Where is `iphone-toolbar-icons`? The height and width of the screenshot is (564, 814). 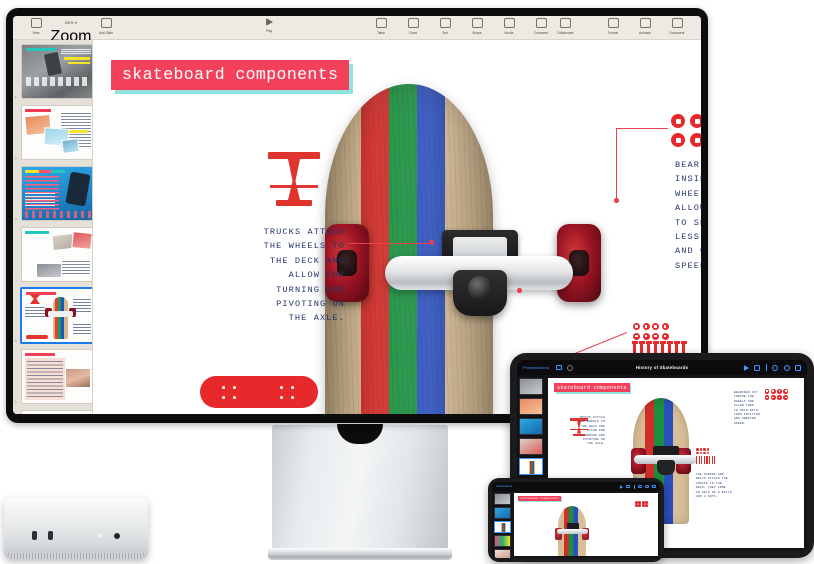 iphone-toolbar-icons is located at coordinates (637, 486).